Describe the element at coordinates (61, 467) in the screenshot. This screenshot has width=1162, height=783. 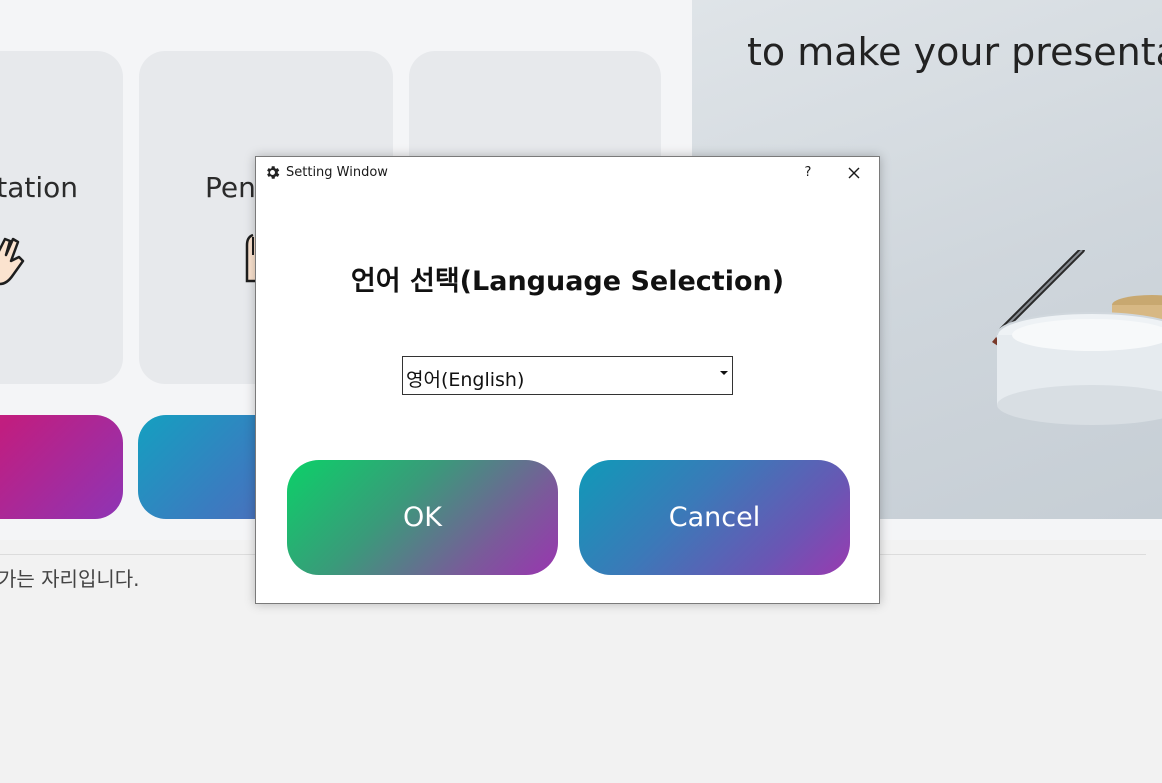
I see `presentation-mode-button` at that location.